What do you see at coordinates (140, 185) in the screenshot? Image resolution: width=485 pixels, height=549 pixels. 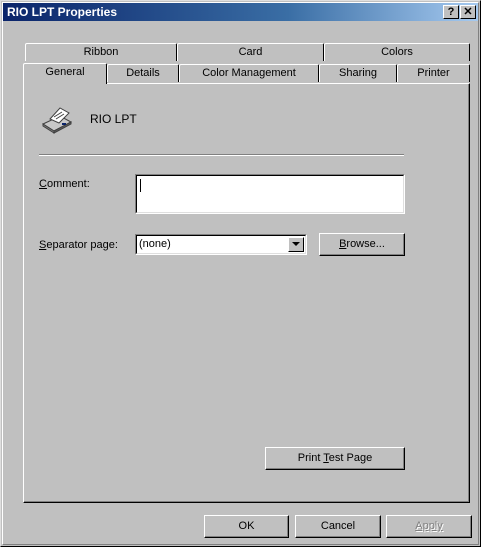 I see `text-caret` at bounding box center [140, 185].